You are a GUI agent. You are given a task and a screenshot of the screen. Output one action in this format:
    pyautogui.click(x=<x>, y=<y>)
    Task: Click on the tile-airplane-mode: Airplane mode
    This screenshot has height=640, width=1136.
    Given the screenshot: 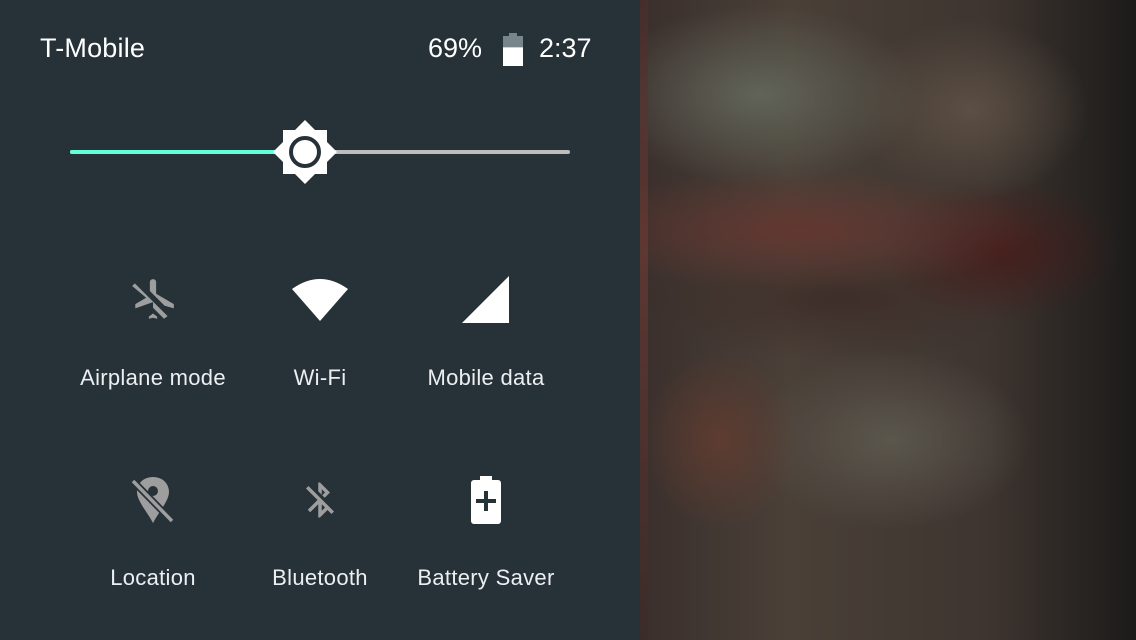 What is the action you would take?
    pyautogui.click(x=153, y=328)
    